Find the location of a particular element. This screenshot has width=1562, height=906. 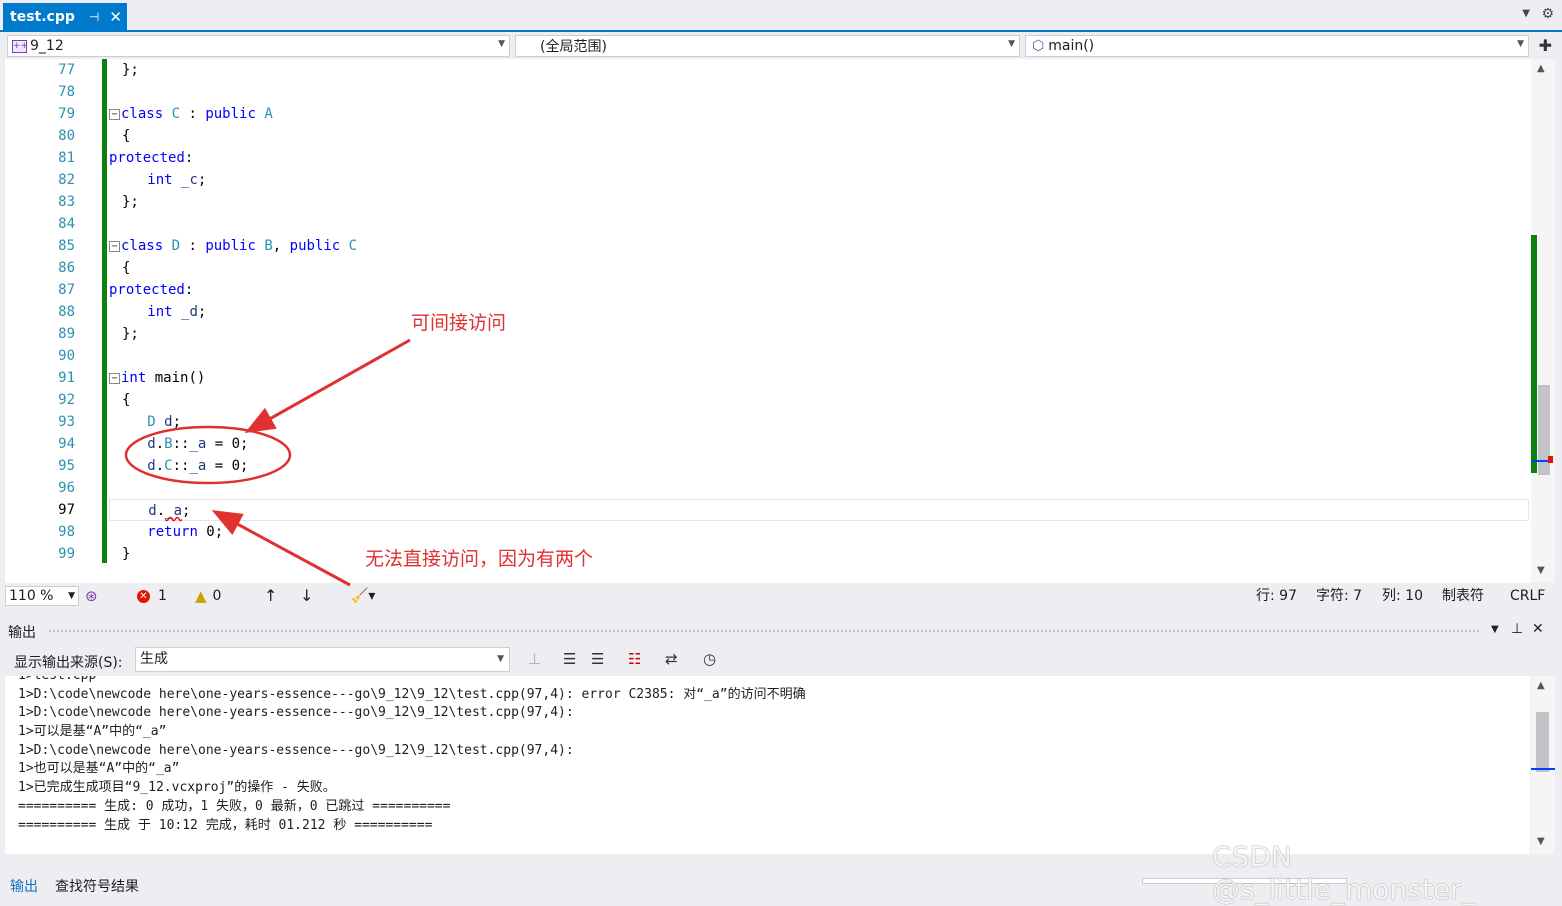

line-number: 89 is located at coordinates (66, 334).